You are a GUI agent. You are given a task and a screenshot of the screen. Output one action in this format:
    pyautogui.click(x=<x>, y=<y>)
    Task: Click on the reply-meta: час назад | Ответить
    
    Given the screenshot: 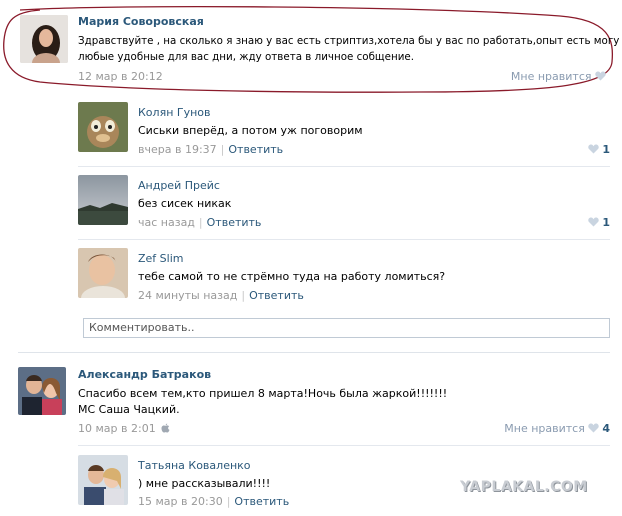 What is the action you would take?
    pyautogui.click(x=199, y=222)
    